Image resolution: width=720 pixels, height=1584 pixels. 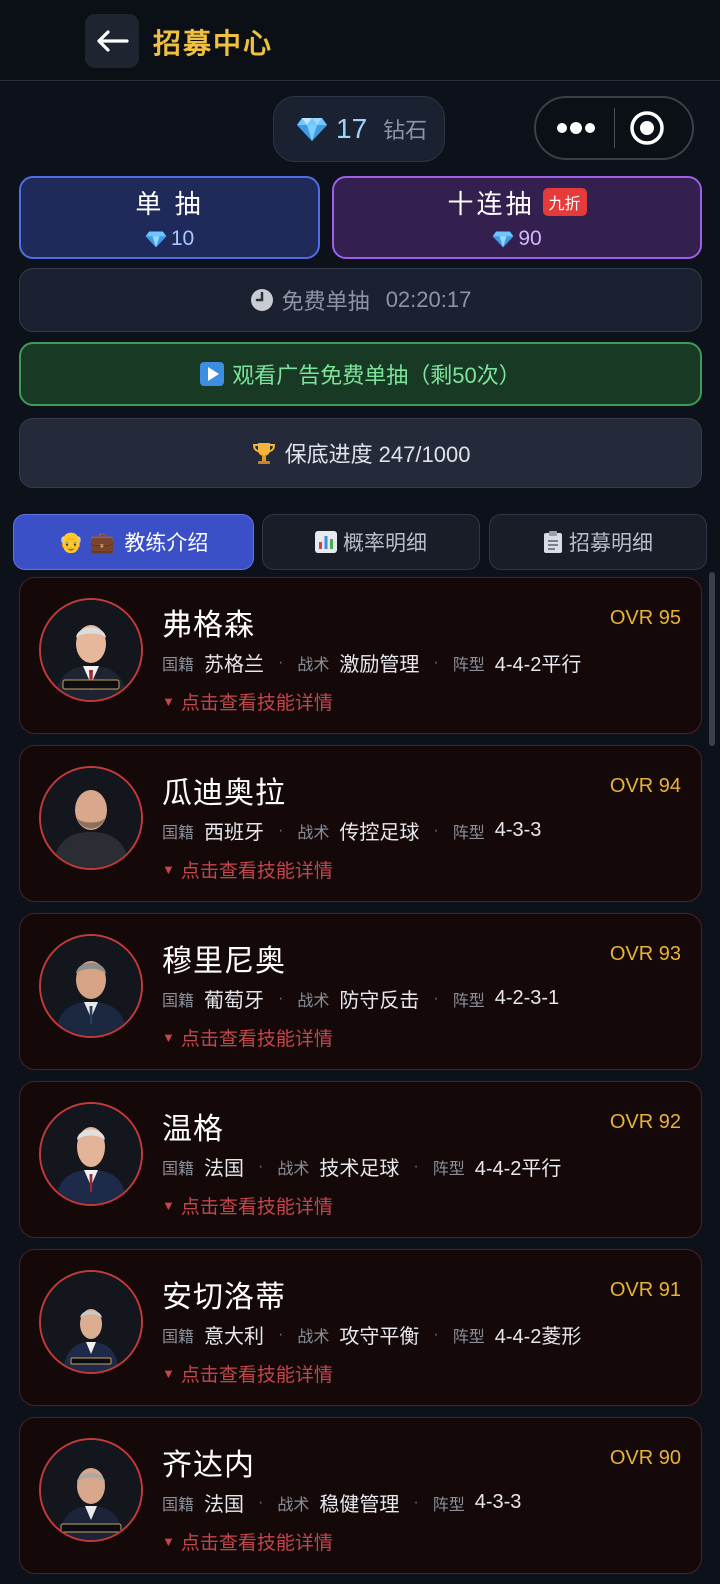 What do you see at coordinates (208, 1465) in the screenshot?
I see `coach-name: 齐达内` at bounding box center [208, 1465].